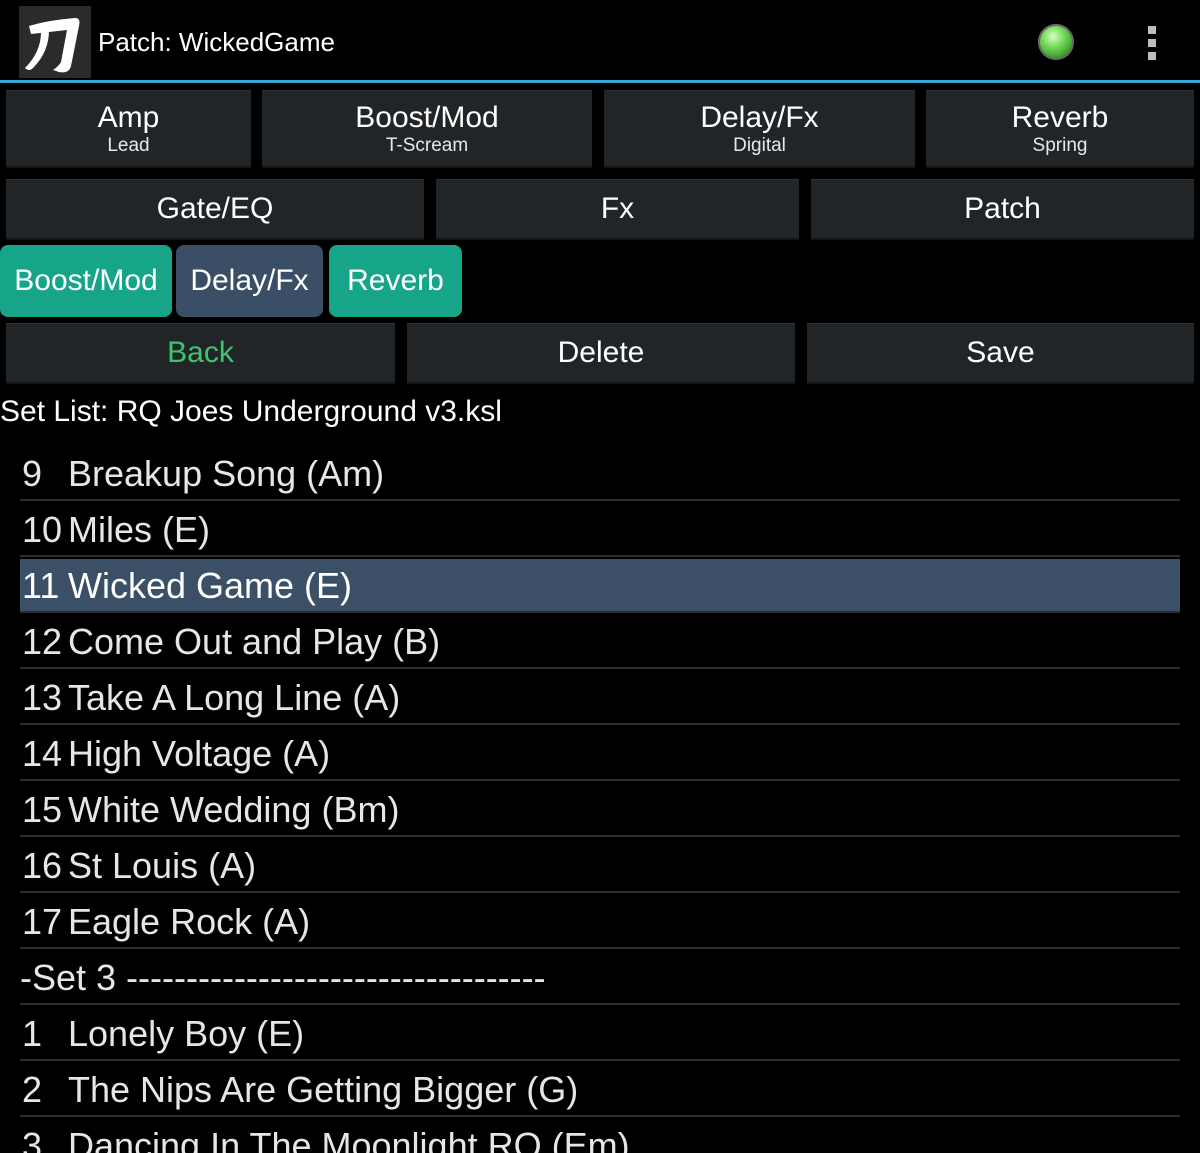 The width and height of the screenshot is (1200, 1153). What do you see at coordinates (128, 117) in the screenshot?
I see `amp-button-label: Amp` at bounding box center [128, 117].